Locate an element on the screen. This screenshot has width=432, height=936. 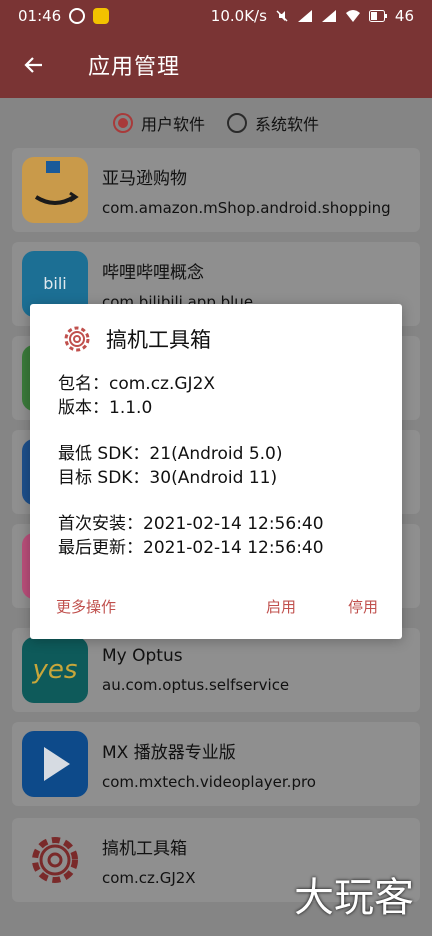
app-name: 搞机工具箱 is located at coordinates (144, 848).